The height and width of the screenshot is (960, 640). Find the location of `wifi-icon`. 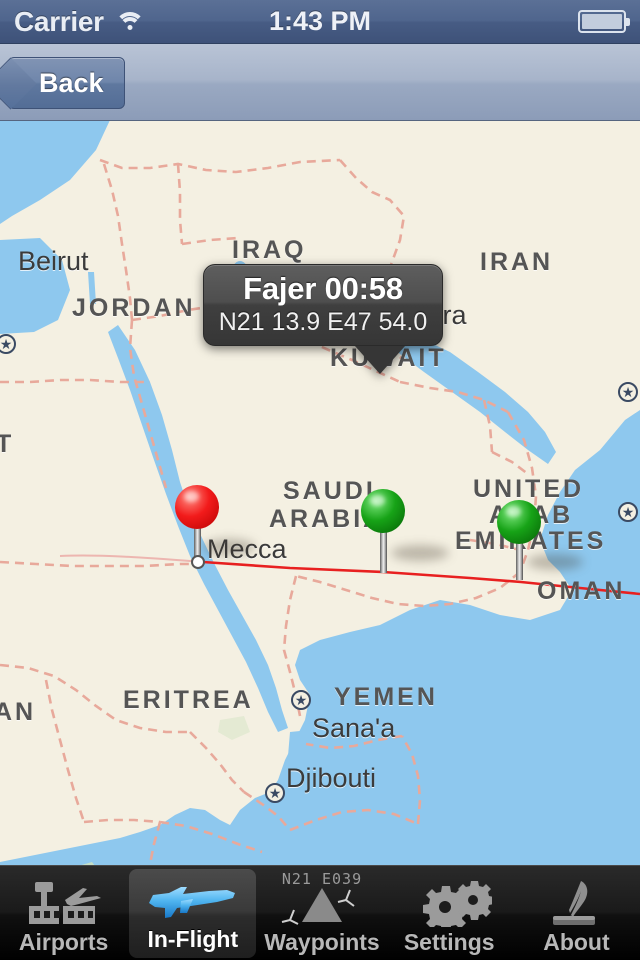

wifi-icon is located at coordinates (130, 22).